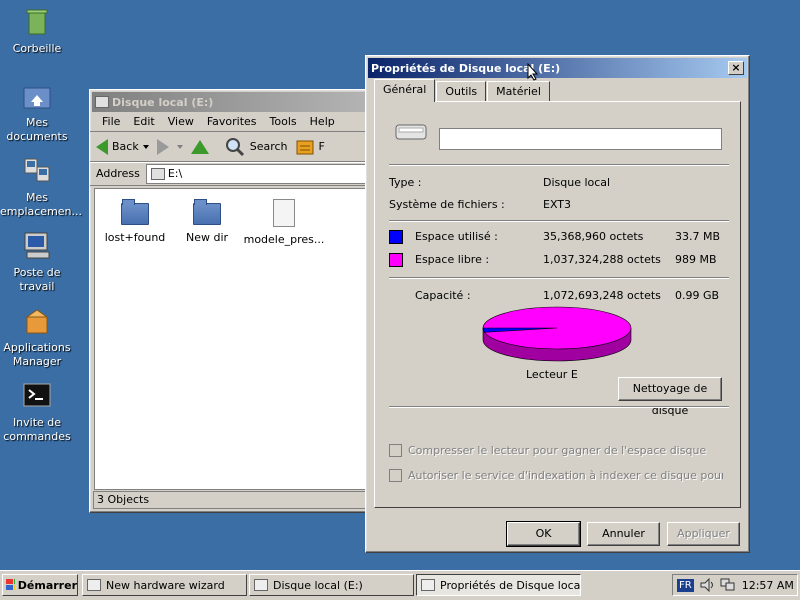 The image size is (800, 600). Describe the element at coordinates (685, 585) in the screenshot. I see `language-indicator: FR` at that location.